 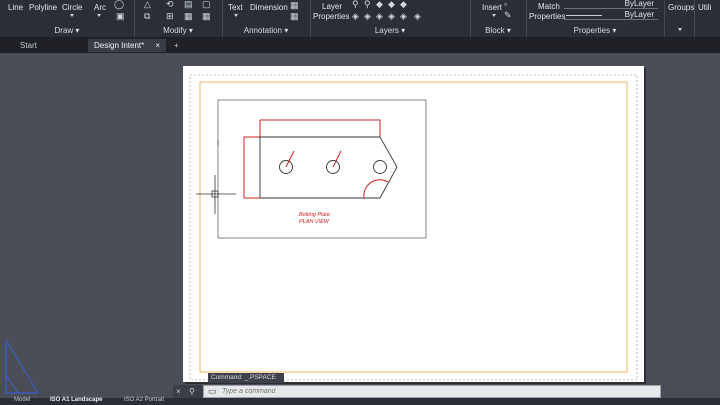 What do you see at coordinates (212, 391) in the screenshot?
I see `command-prompt-icon: ▭` at bounding box center [212, 391].